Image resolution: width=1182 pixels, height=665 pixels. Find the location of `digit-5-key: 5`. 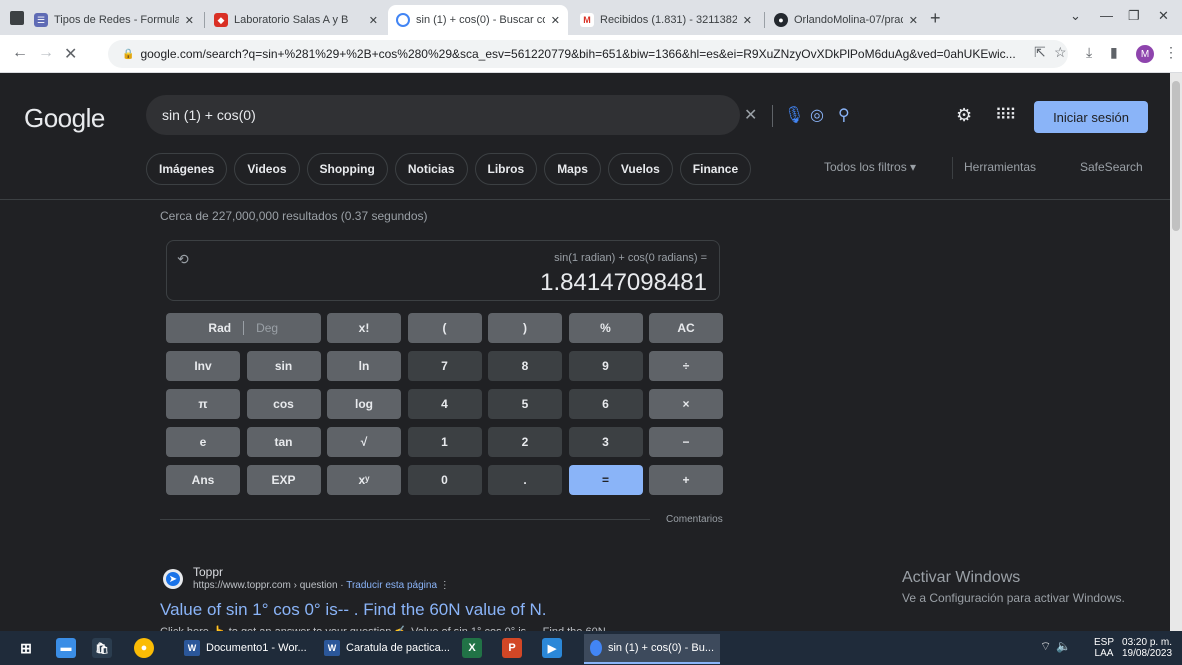

digit-5-key: 5 is located at coordinates (525, 404).